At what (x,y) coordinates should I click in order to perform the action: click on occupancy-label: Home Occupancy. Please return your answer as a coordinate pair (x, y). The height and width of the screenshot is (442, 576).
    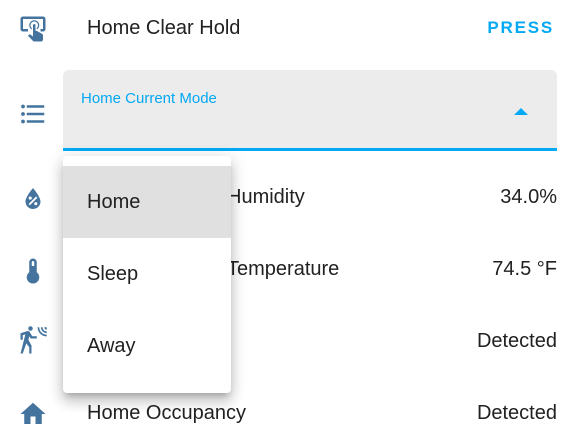
    Looking at the image, I should click on (166, 413).